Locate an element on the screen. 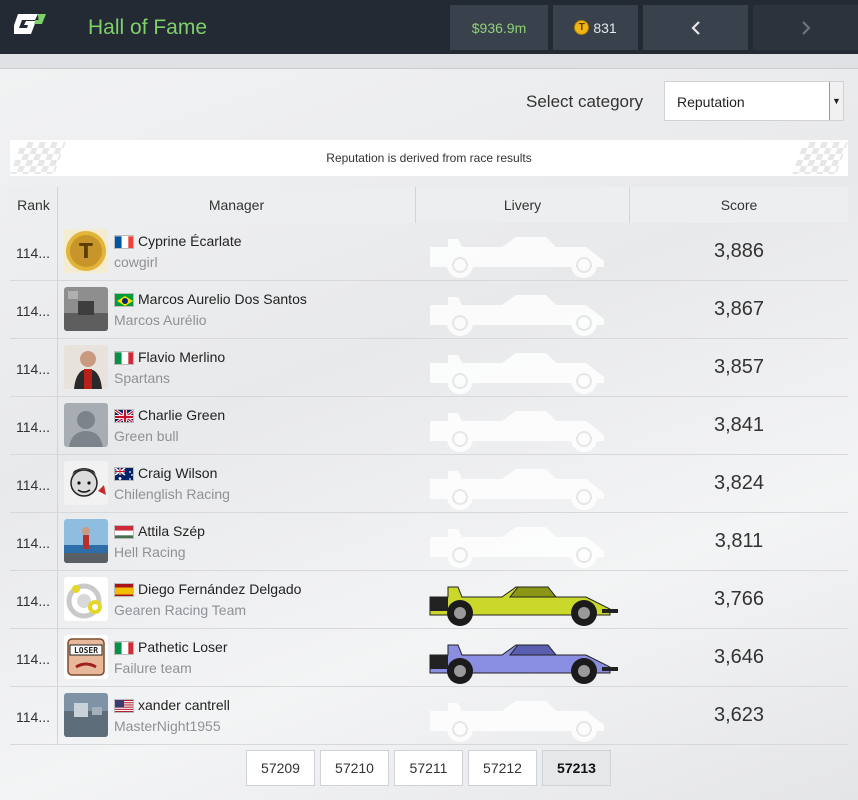  tokens-button: T 831 is located at coordinates (595, 27).